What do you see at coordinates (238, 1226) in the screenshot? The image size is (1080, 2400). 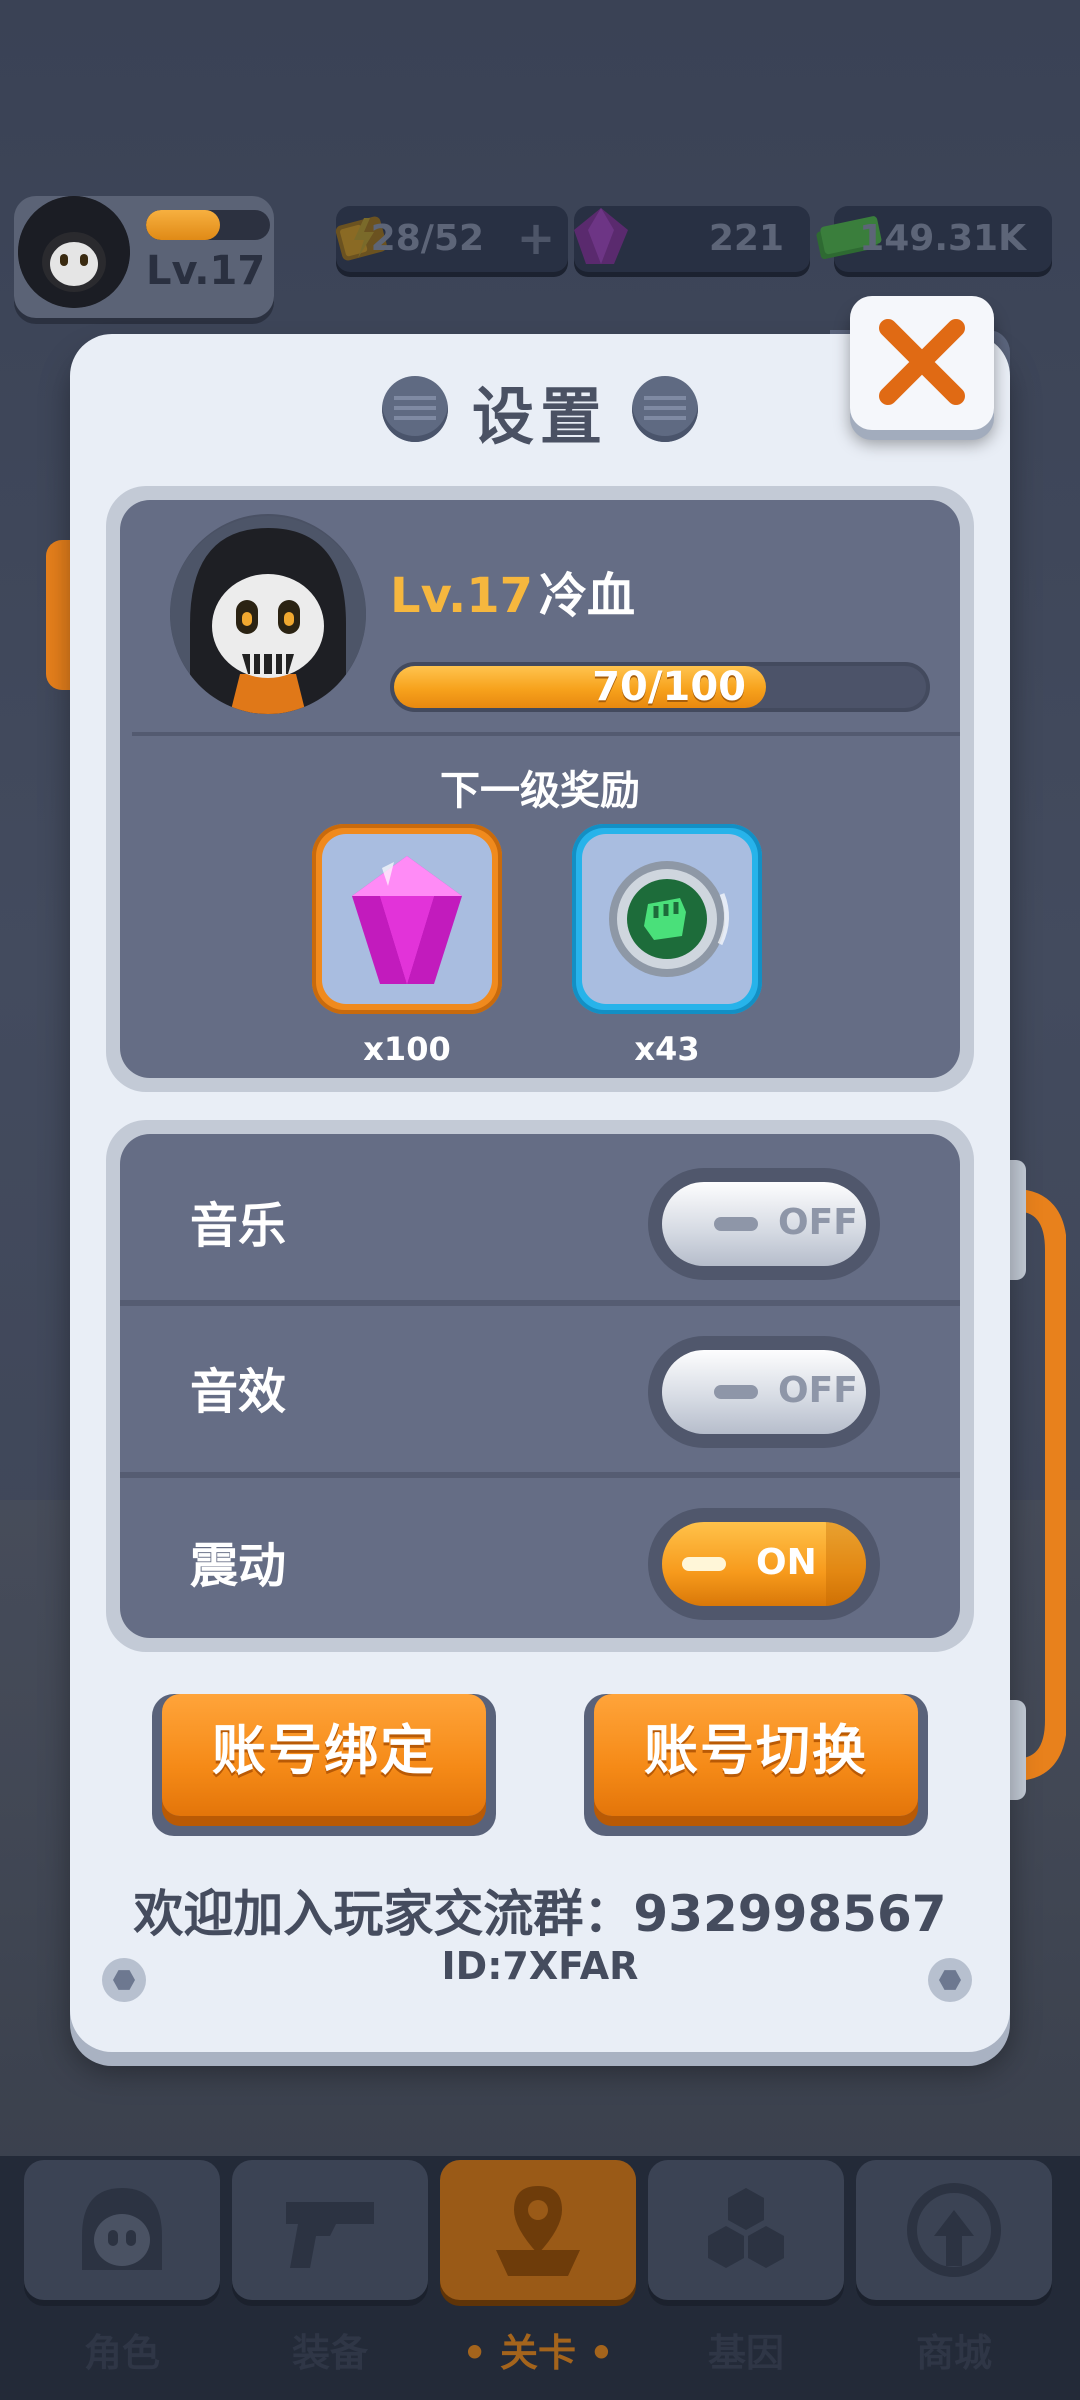 I see `setting-label-music: 音乐` at bounding box center [238, 1226].